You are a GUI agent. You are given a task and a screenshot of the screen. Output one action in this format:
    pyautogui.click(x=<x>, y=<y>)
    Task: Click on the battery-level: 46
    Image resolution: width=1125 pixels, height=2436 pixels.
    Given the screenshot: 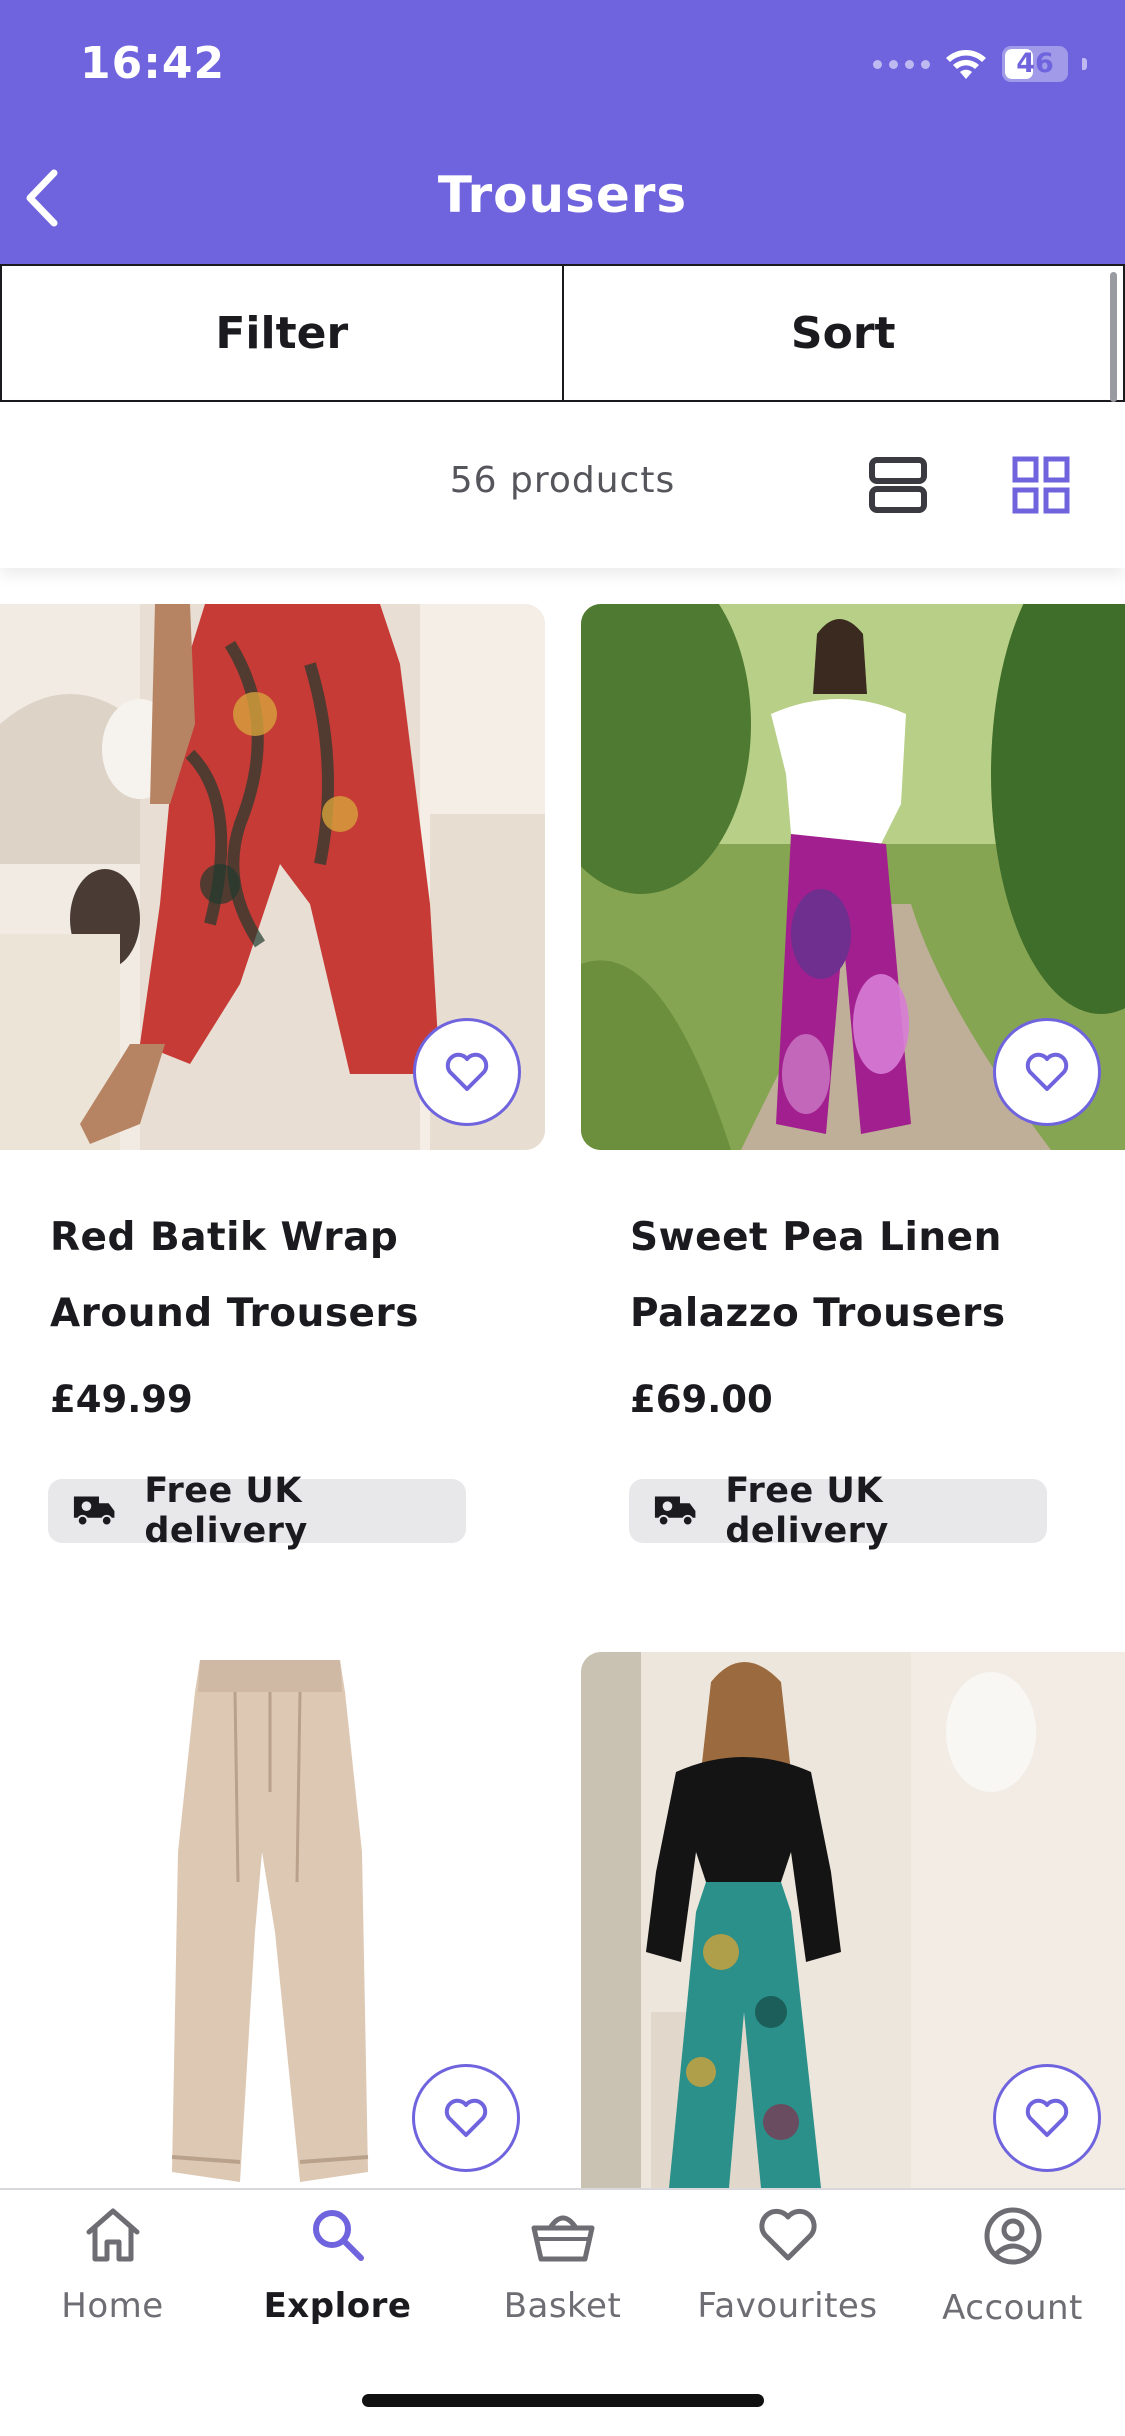 What is the action you would take?
    pyautogui.click(x=1035, y=63)
    